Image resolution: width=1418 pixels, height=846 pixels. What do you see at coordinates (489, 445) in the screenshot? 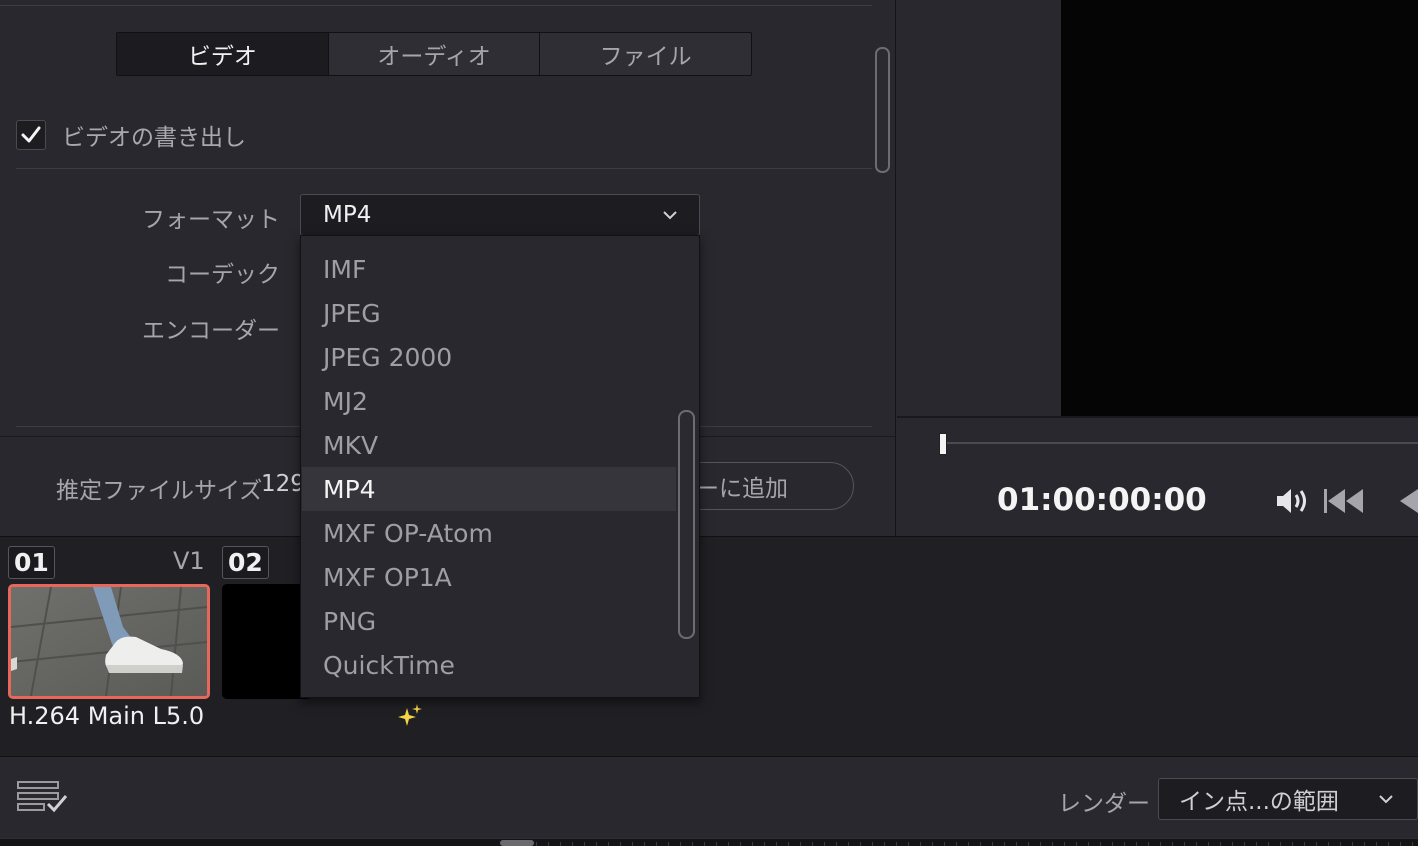
I see `format-option-mkv: MKV` at bounding box center [489, 445].